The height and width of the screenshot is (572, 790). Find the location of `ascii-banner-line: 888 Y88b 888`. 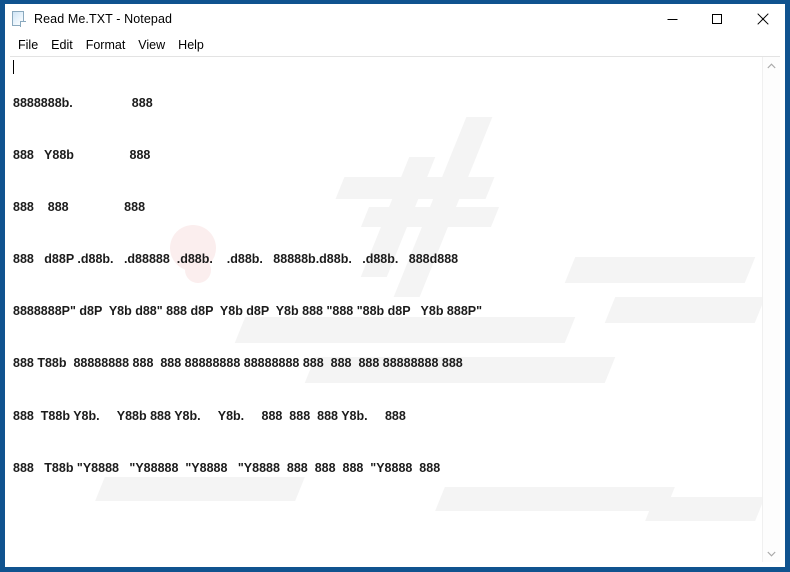

ascii-banner-line: 888 Y88b 888 is located at coordinates (82, 155).